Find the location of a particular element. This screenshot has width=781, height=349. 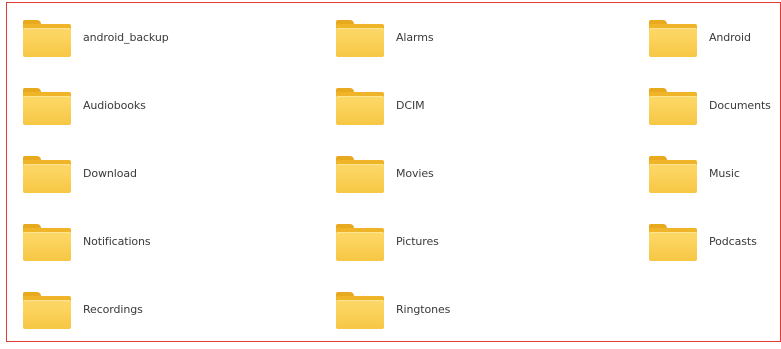

folder-label: Audiobooks is located at coordinates (114, 105).